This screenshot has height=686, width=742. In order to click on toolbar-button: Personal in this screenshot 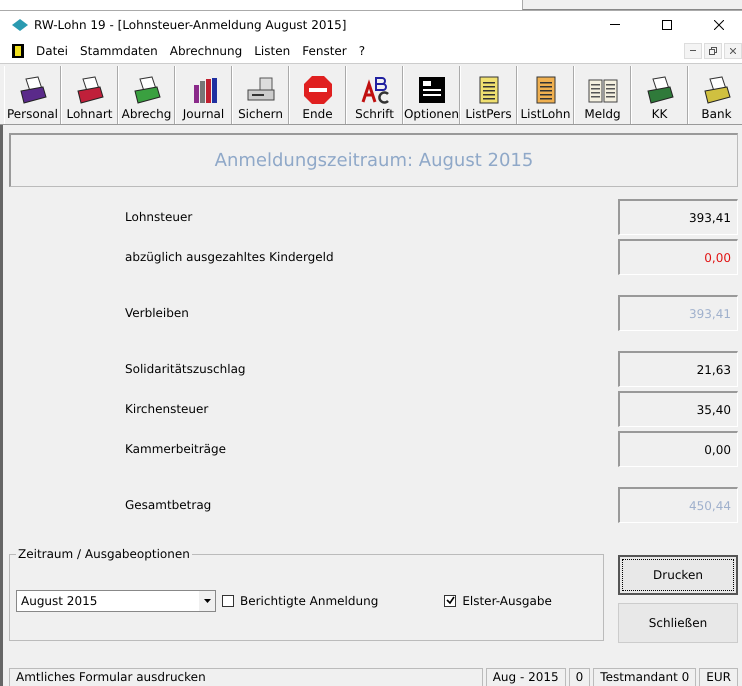, I will do `click(32, 95)`.